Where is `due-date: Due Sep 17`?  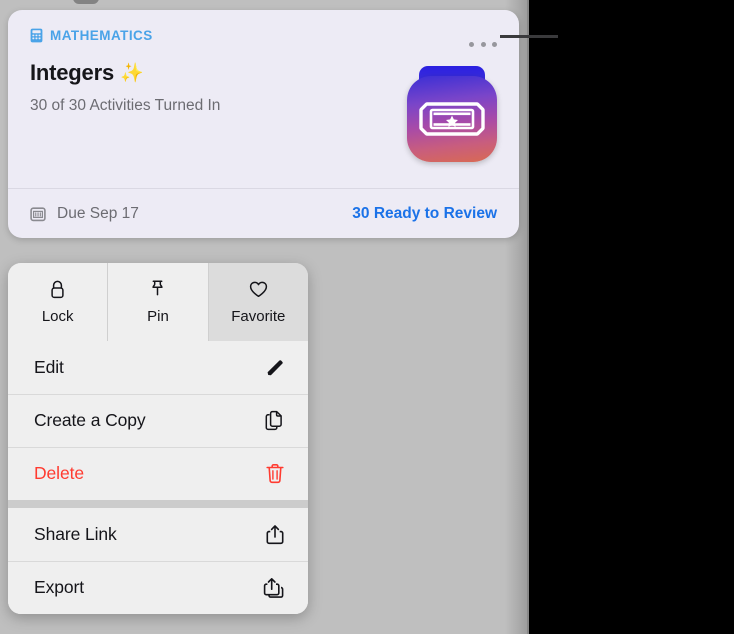
due-date: Due Sep 17 is located at coordinates (84, 214).